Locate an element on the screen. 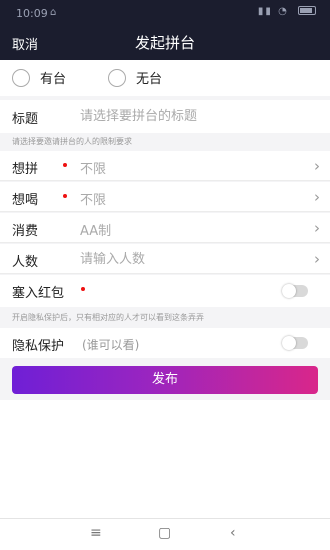 Image resolution: width=330 pixels, height=550 pixels. want-pin-row: 想拼 不限 › is located at coordinates (165, 166).